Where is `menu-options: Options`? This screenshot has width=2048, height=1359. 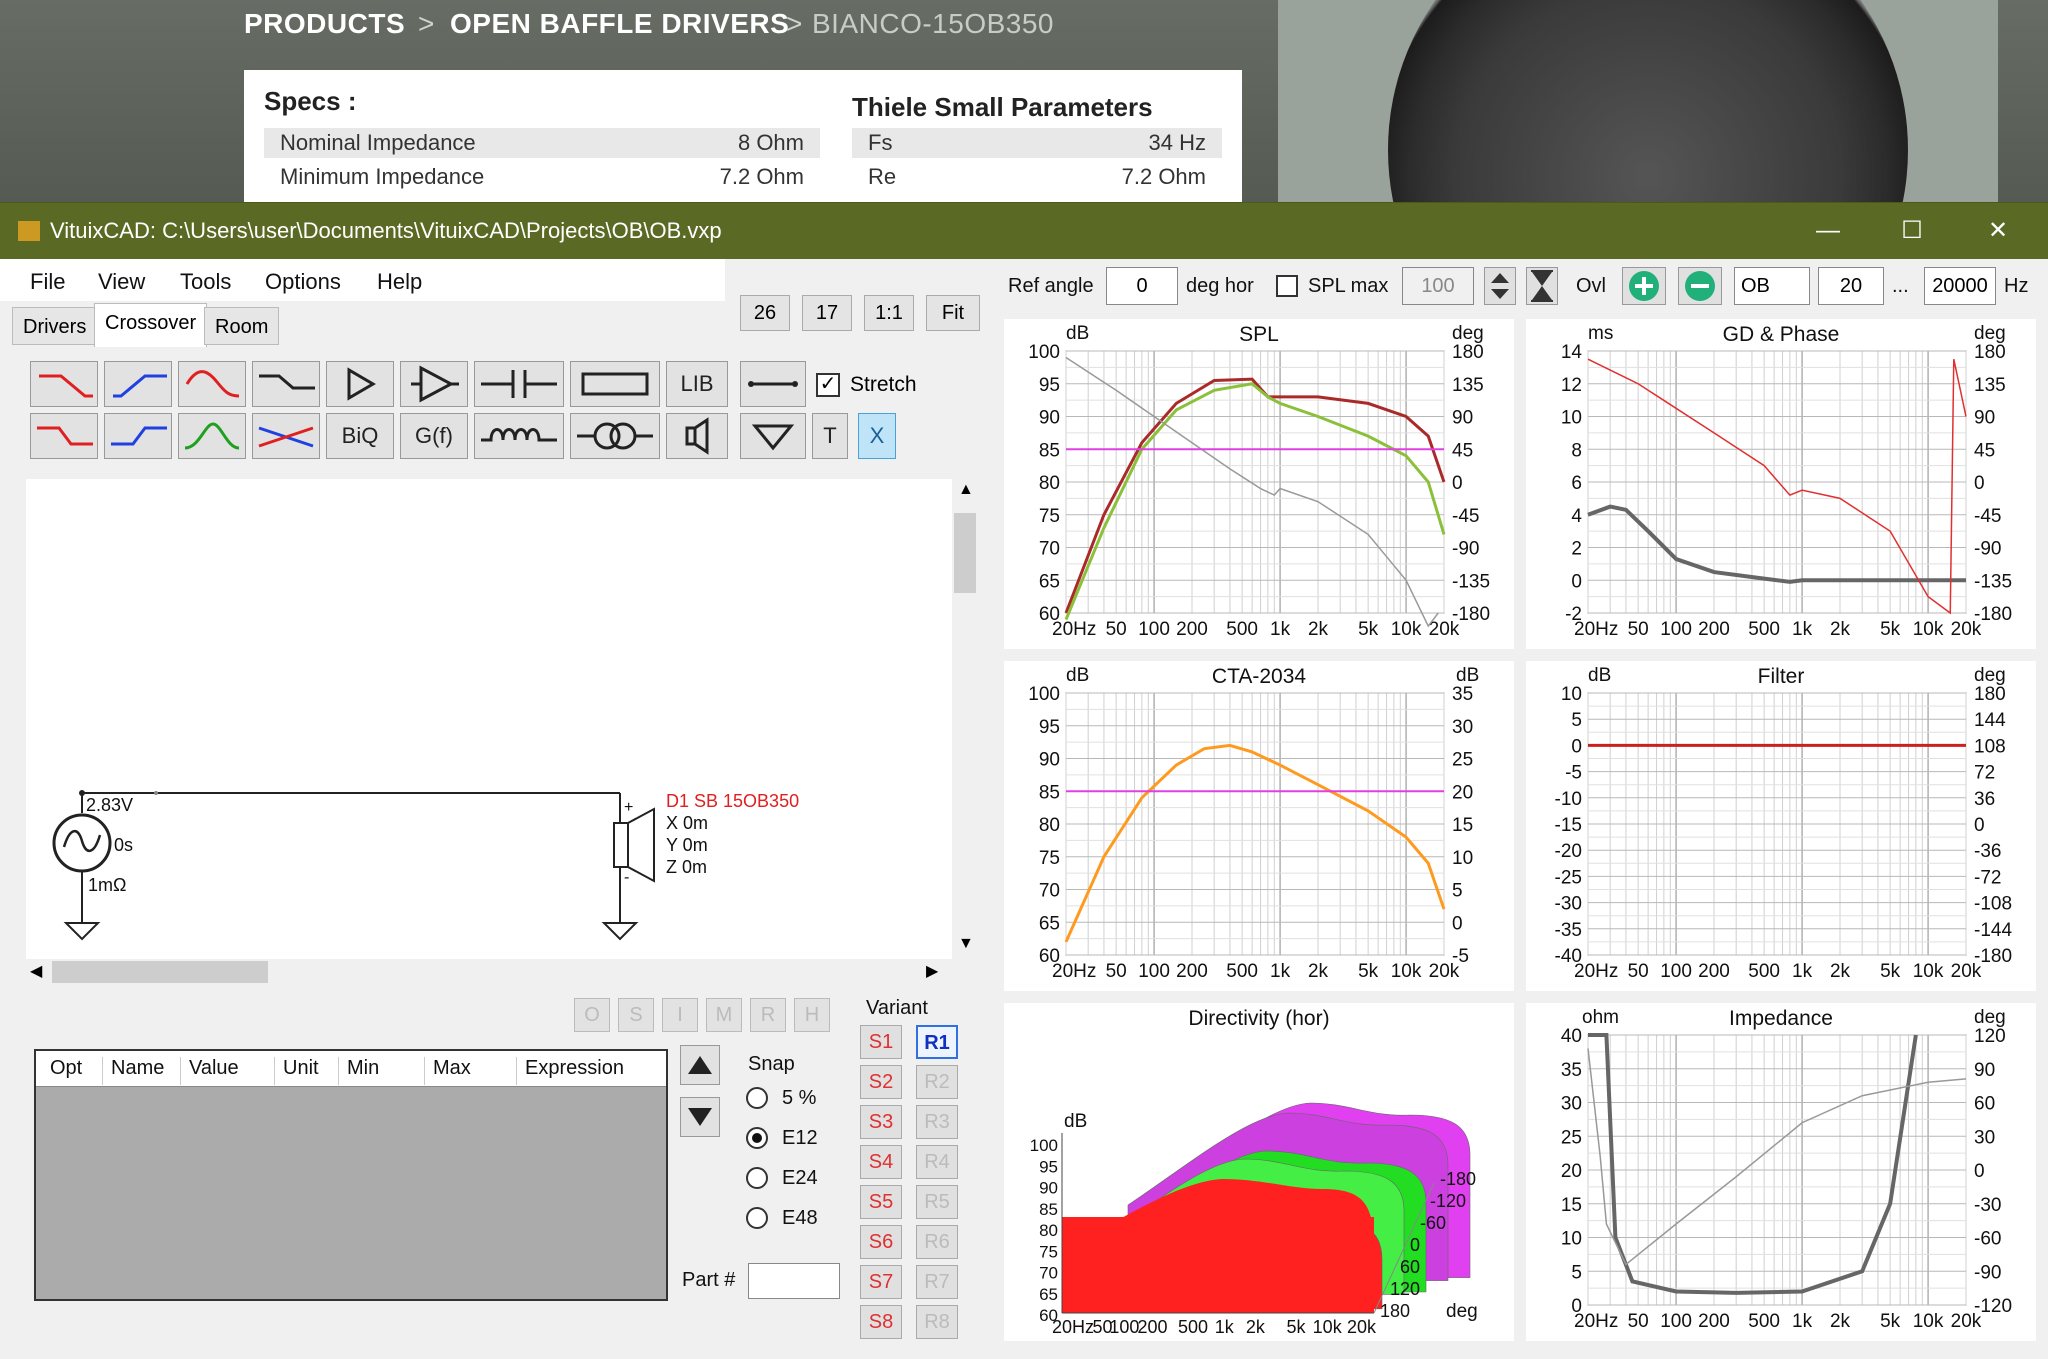
menu-options: Options is located at coordinates (303, 282).